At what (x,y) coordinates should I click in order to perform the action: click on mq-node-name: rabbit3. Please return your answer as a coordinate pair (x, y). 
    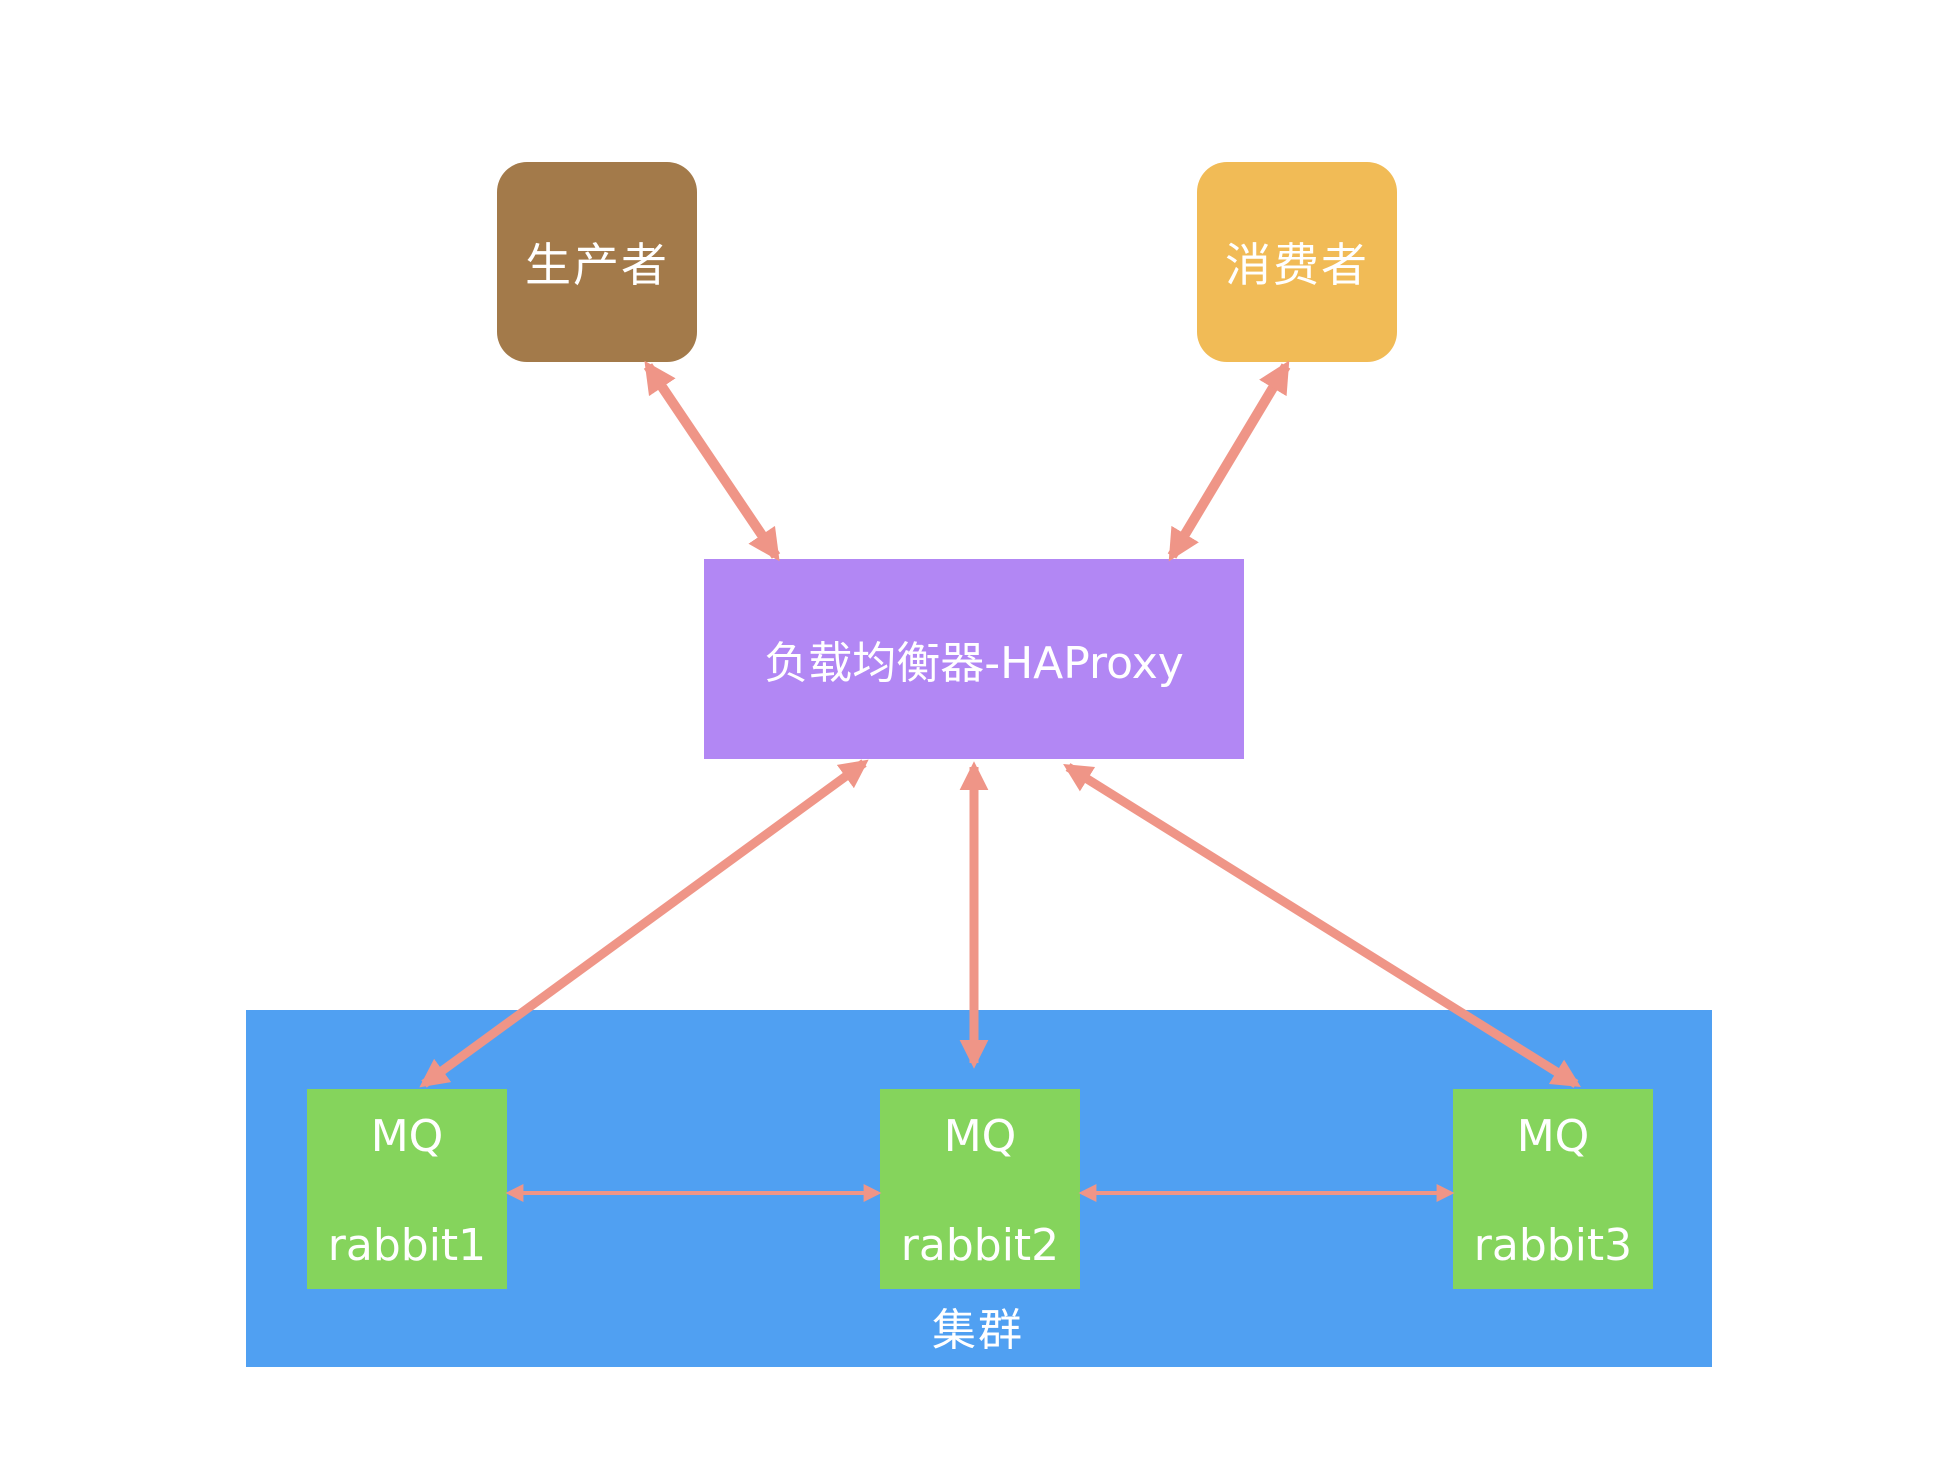
    Looking at the image, I should click on (1553, 1245).